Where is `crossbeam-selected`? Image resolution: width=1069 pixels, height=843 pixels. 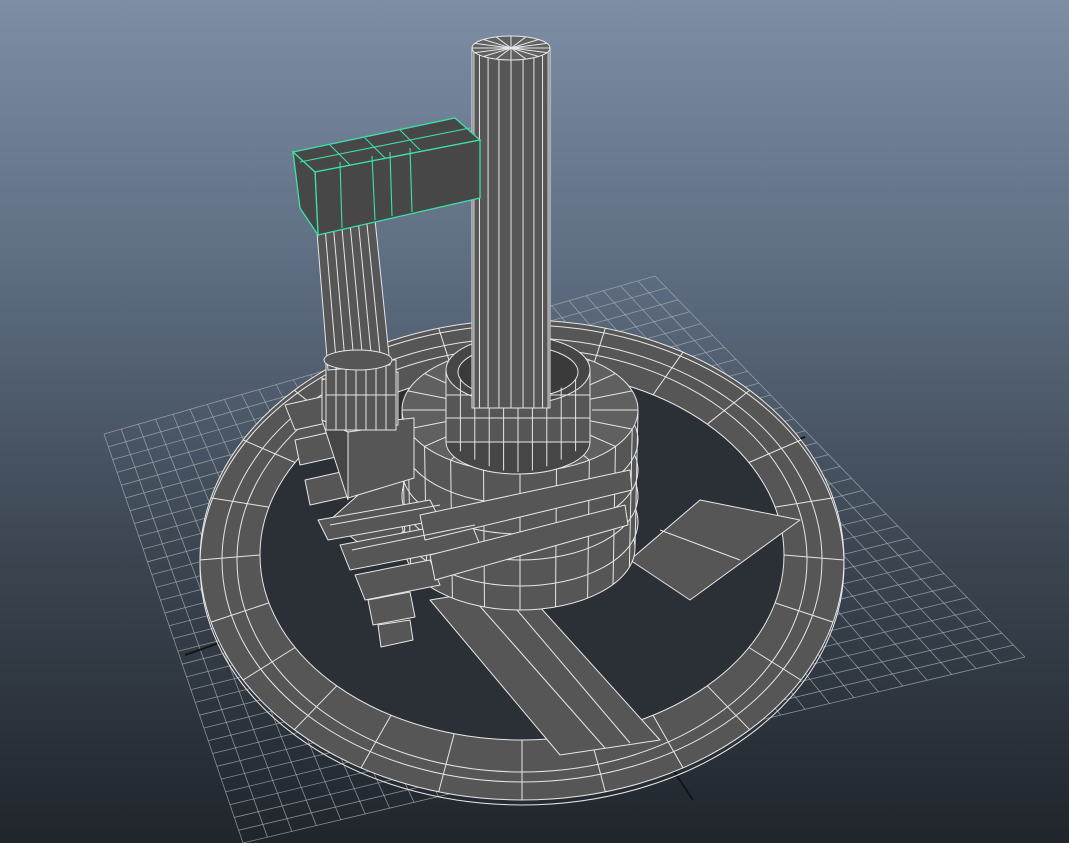 crossbeam-selected is located at coordinates (386, 177).